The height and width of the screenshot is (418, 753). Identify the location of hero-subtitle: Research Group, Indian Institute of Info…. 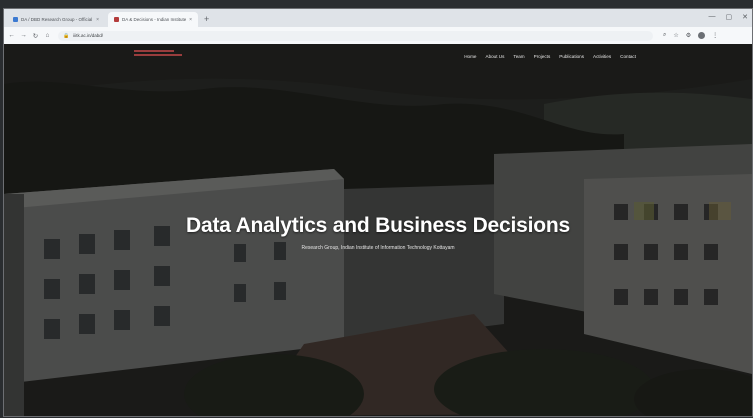
(378, 248).